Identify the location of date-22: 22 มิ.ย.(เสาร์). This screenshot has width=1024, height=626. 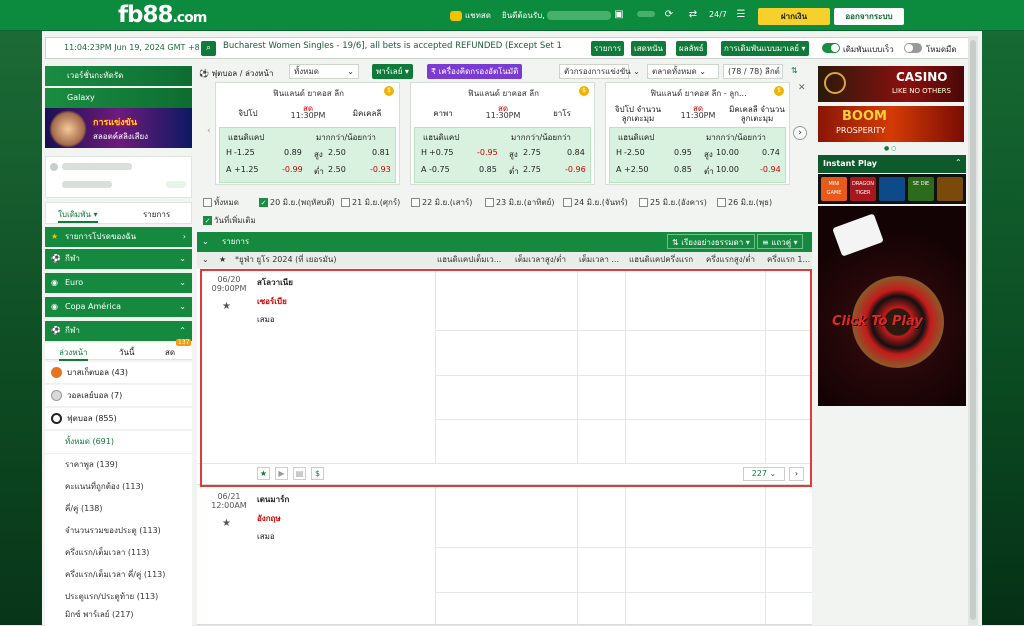
(441, 202).